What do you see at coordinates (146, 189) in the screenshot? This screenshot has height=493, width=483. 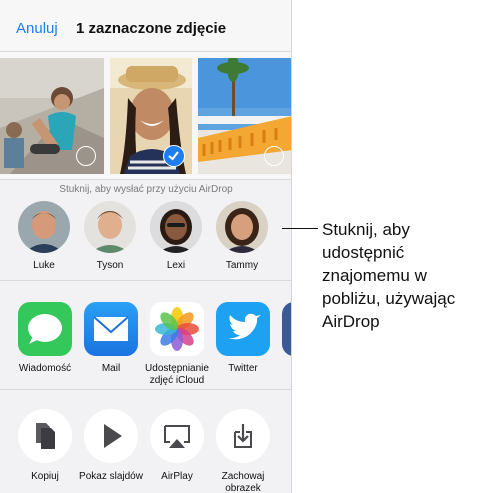 I see `airdrop-hint: Stuknij, aby wysłać przy użyciu AirDrop` at bounding box center [146, 189].